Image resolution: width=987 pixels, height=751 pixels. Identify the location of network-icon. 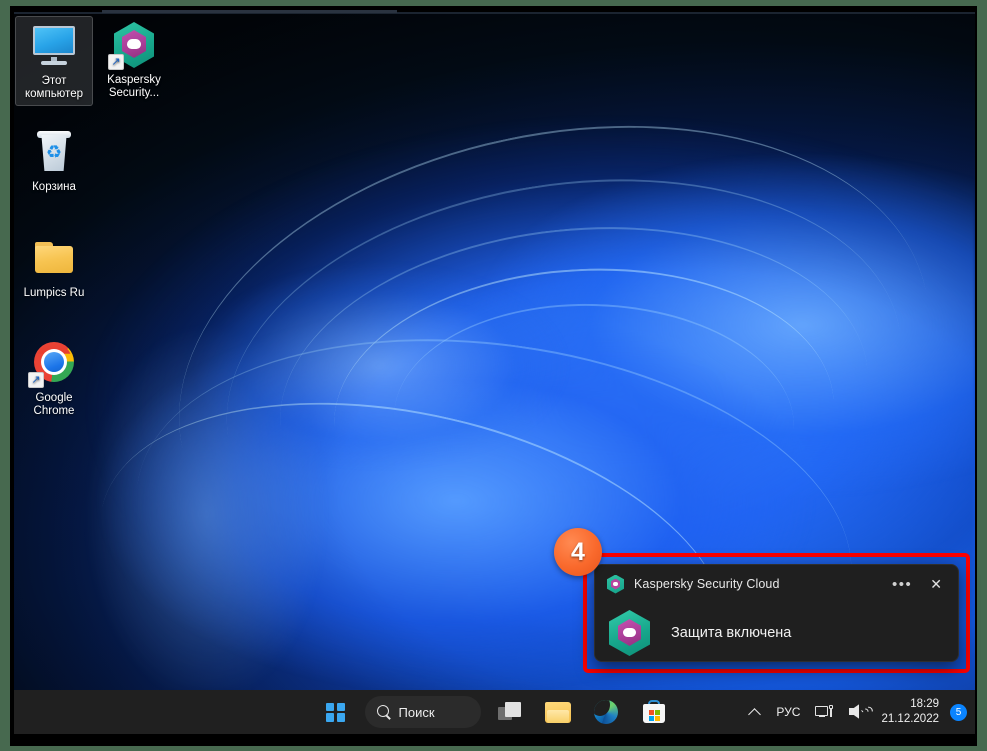
(824, 712).